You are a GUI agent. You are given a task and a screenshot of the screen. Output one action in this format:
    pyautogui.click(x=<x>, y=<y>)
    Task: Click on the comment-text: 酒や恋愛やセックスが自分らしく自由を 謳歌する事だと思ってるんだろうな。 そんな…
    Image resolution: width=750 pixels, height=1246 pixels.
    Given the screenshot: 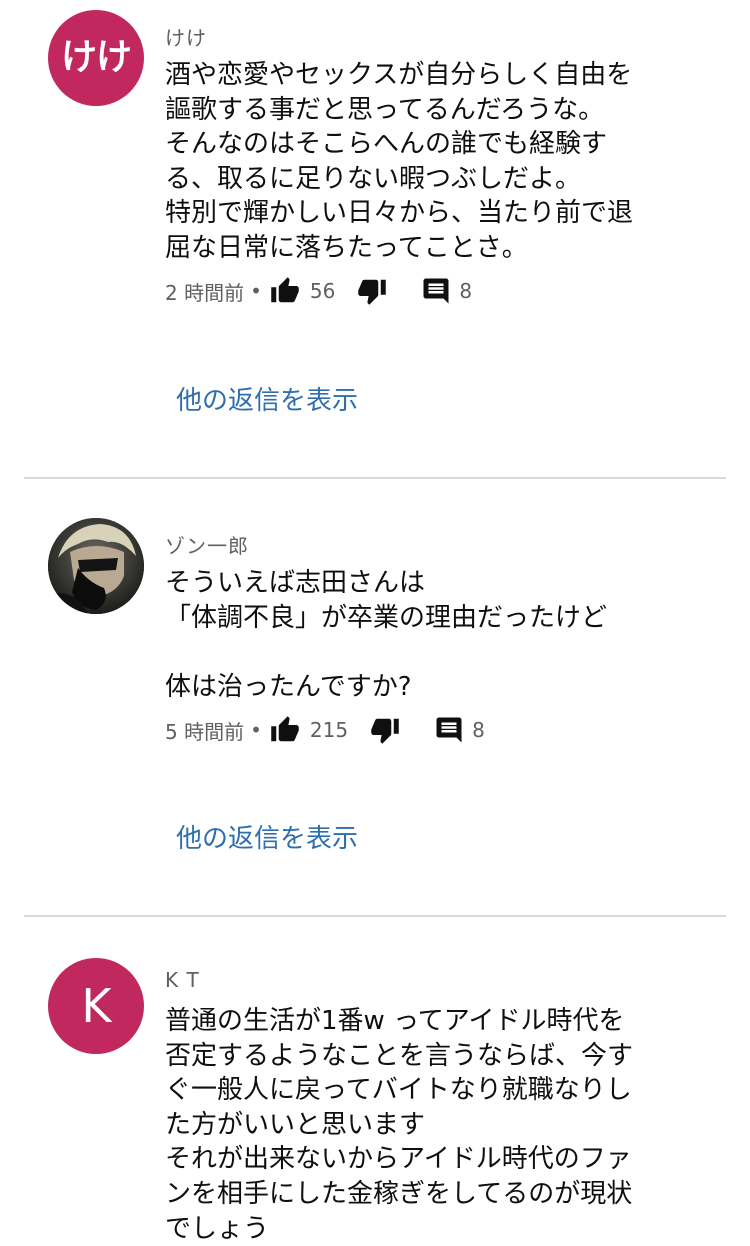 What is the action you would take?
    pyautogui.click(x=399, y=161)
    